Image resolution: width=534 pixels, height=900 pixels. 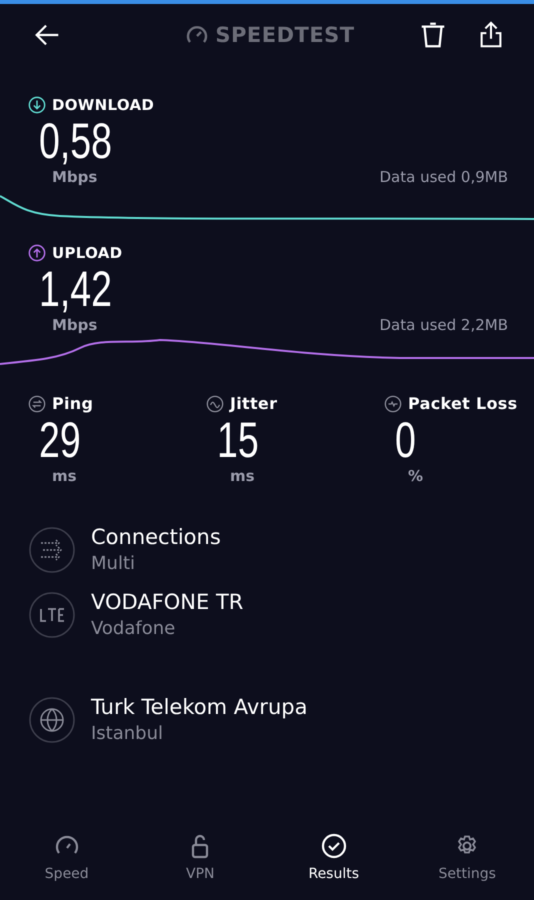 What do you see at coordinates (37, 253) in the screenshot?
I see `upload-icon` at bounding box center [37, 253].